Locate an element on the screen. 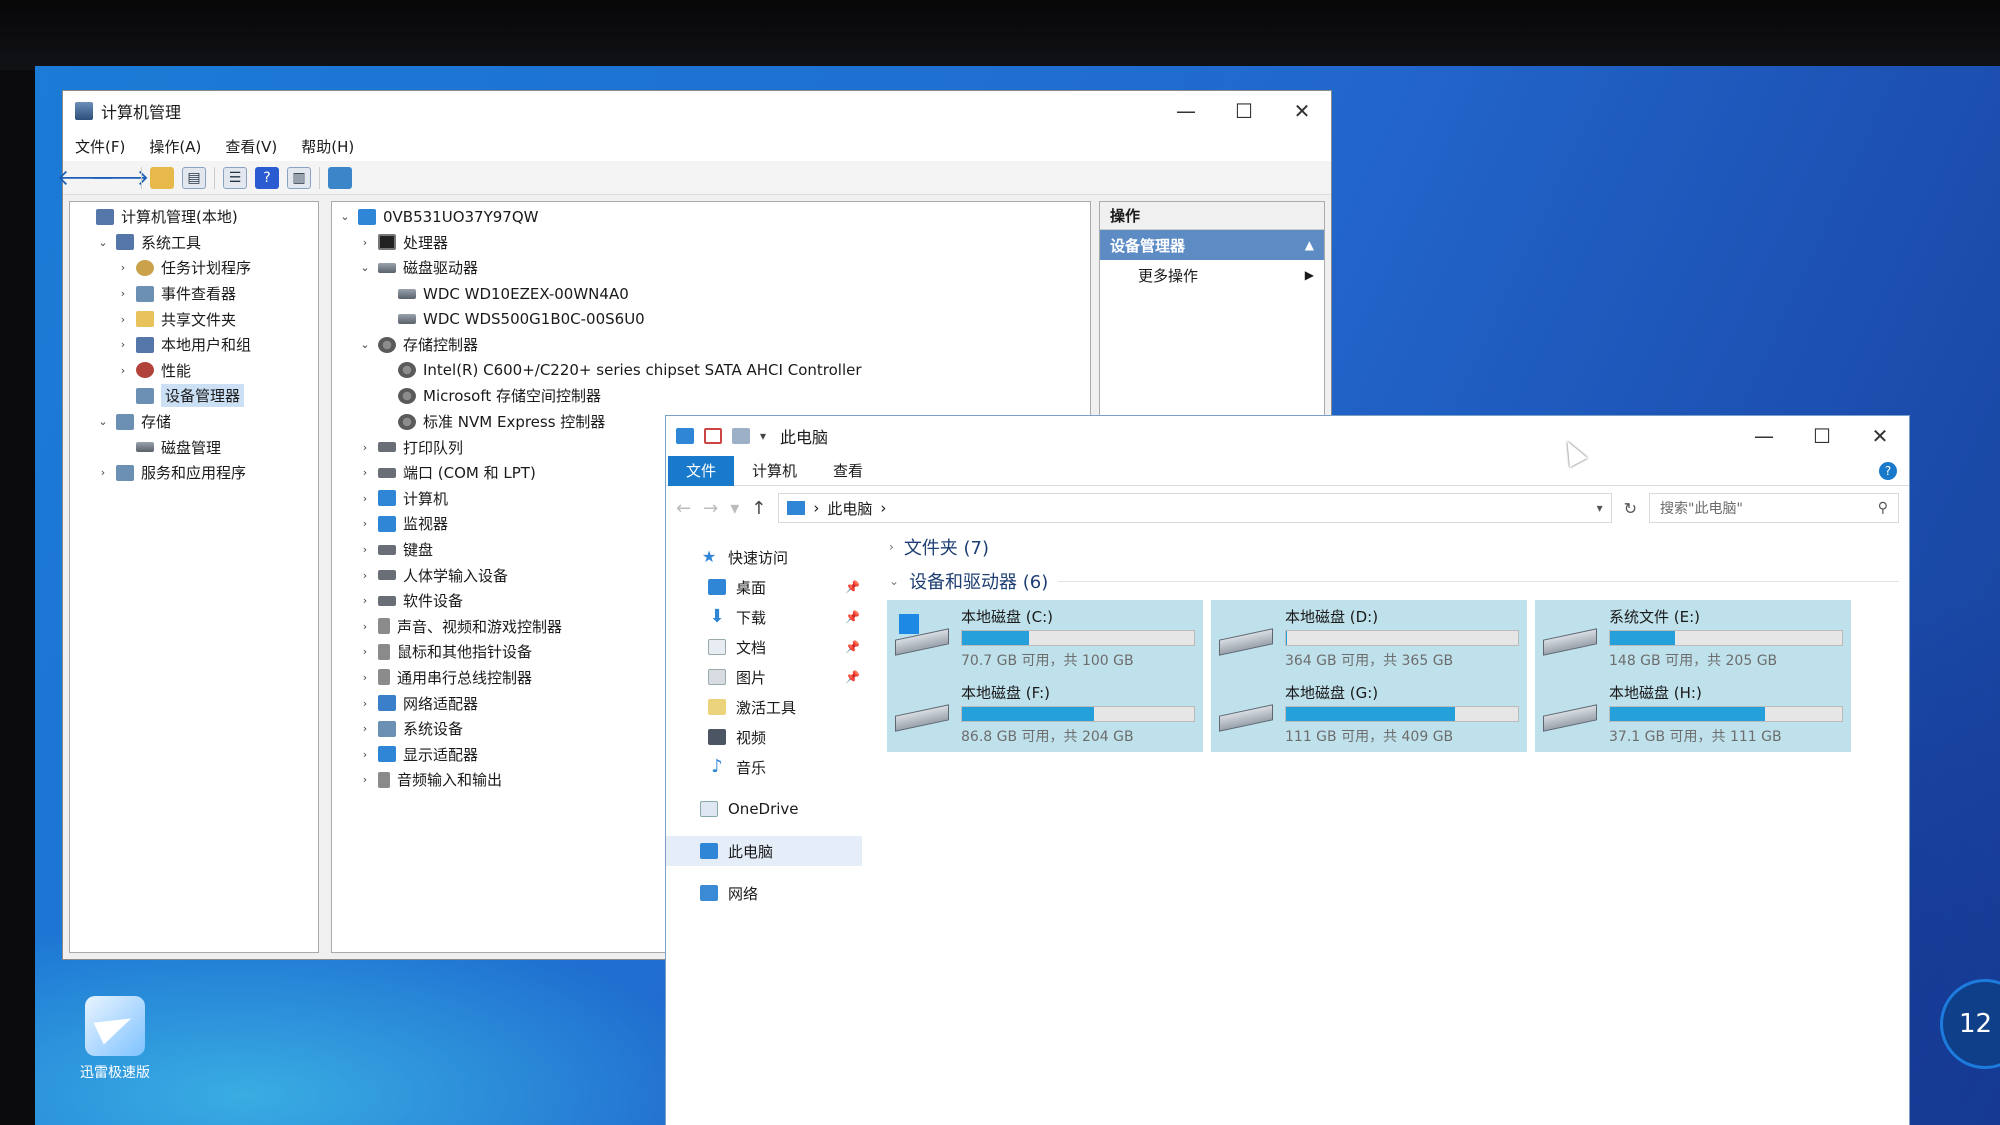  nav-item: 视频 is located at coordinates (766, 737).